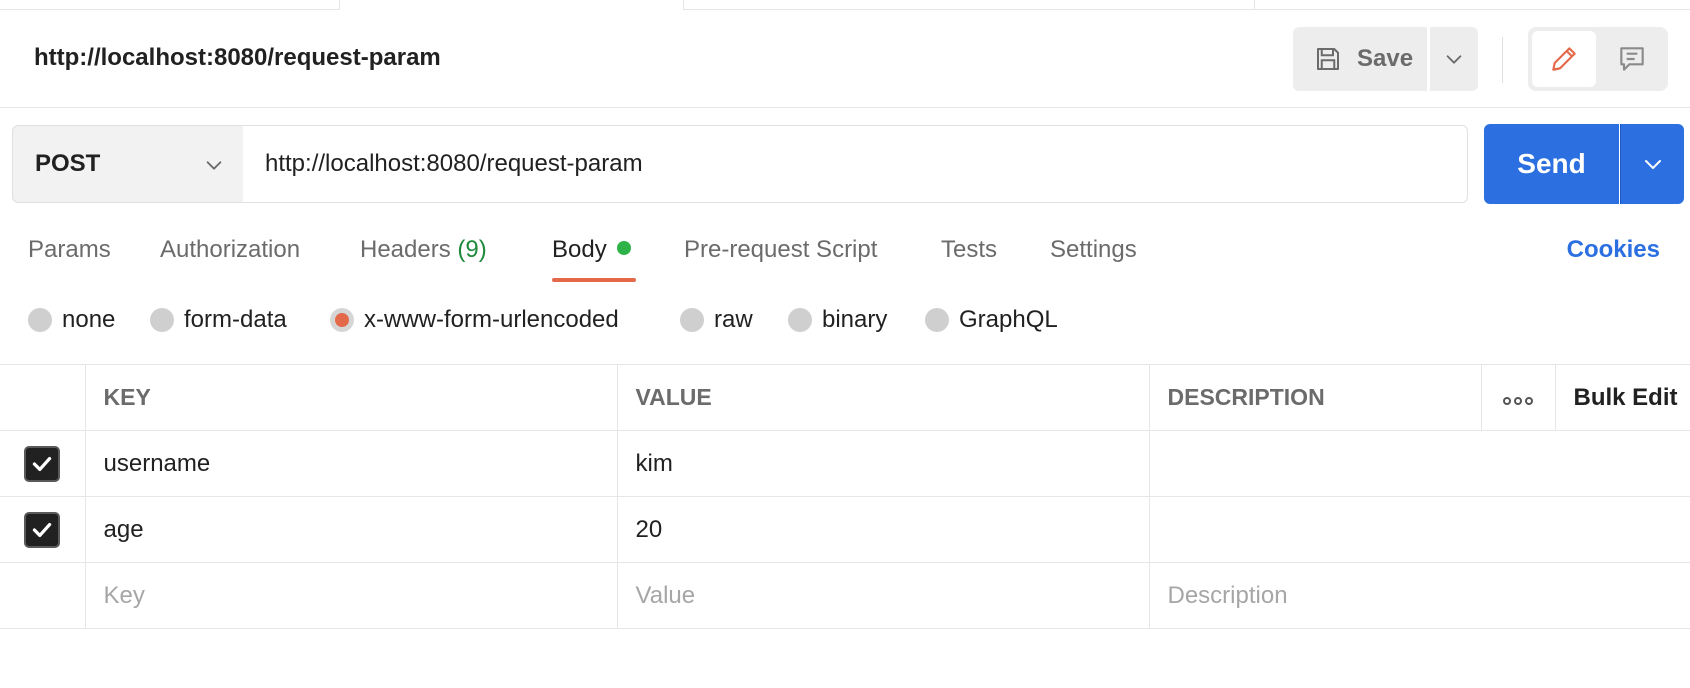 Image resolution: width=1690 pixels, height=688 pixels. I want to click on request-tab-active, so click(511, 5).